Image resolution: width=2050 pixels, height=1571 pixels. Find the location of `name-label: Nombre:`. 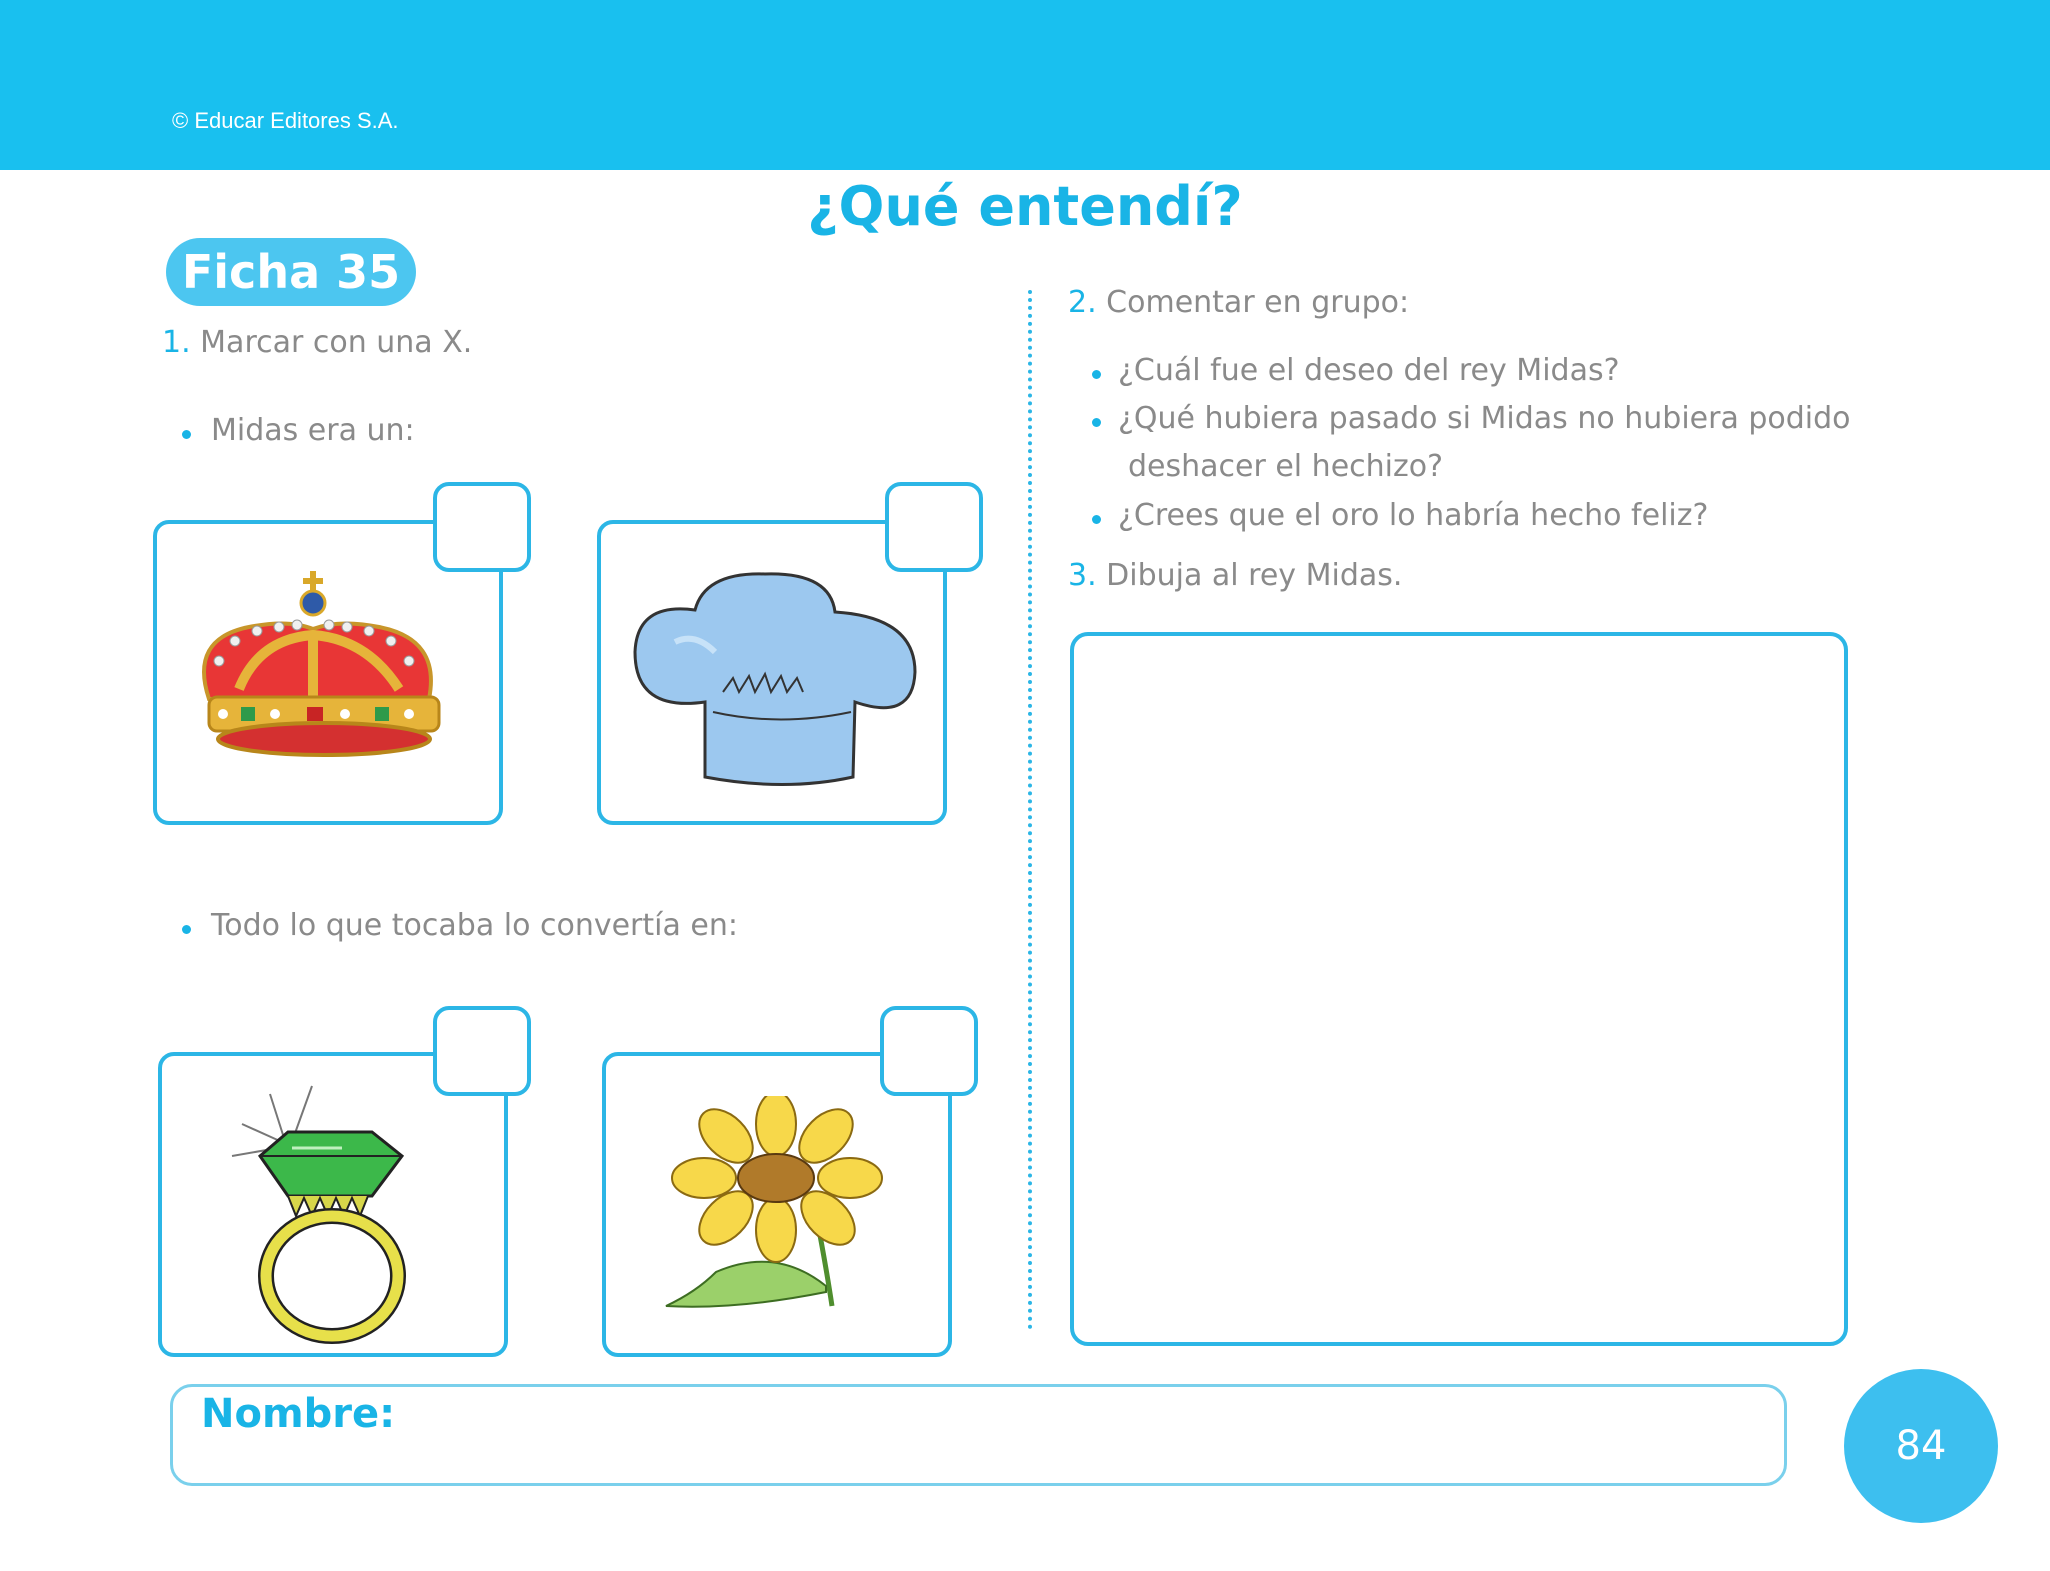

name-label: Nombre: is located at coordinates (298, 1414).